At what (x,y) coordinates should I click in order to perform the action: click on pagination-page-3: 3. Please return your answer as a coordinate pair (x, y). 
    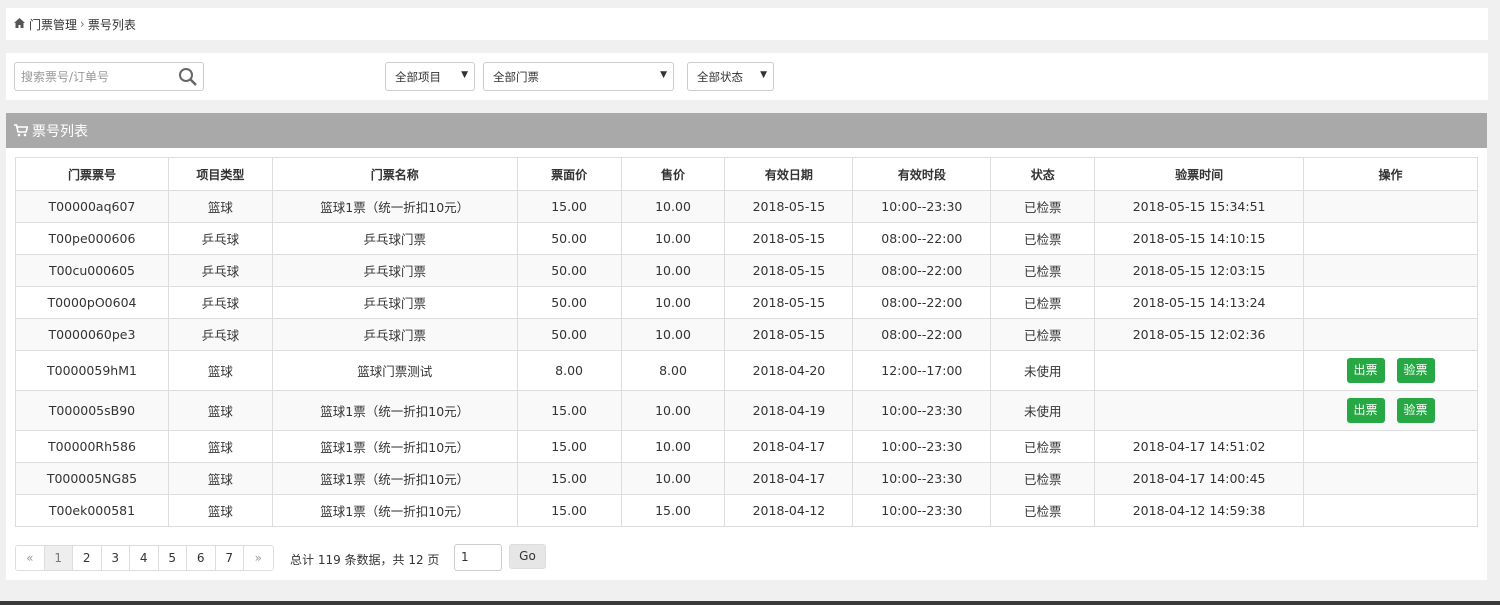
    Looking at the image, I should click on (115, 558).